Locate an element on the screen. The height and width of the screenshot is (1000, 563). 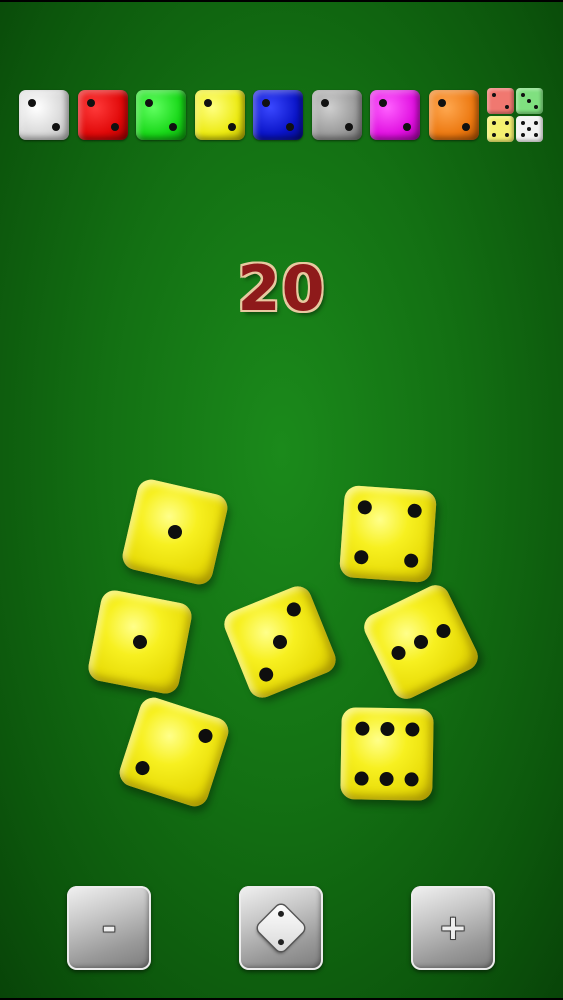
add-die-button: + is located at coordinates (453, 928).